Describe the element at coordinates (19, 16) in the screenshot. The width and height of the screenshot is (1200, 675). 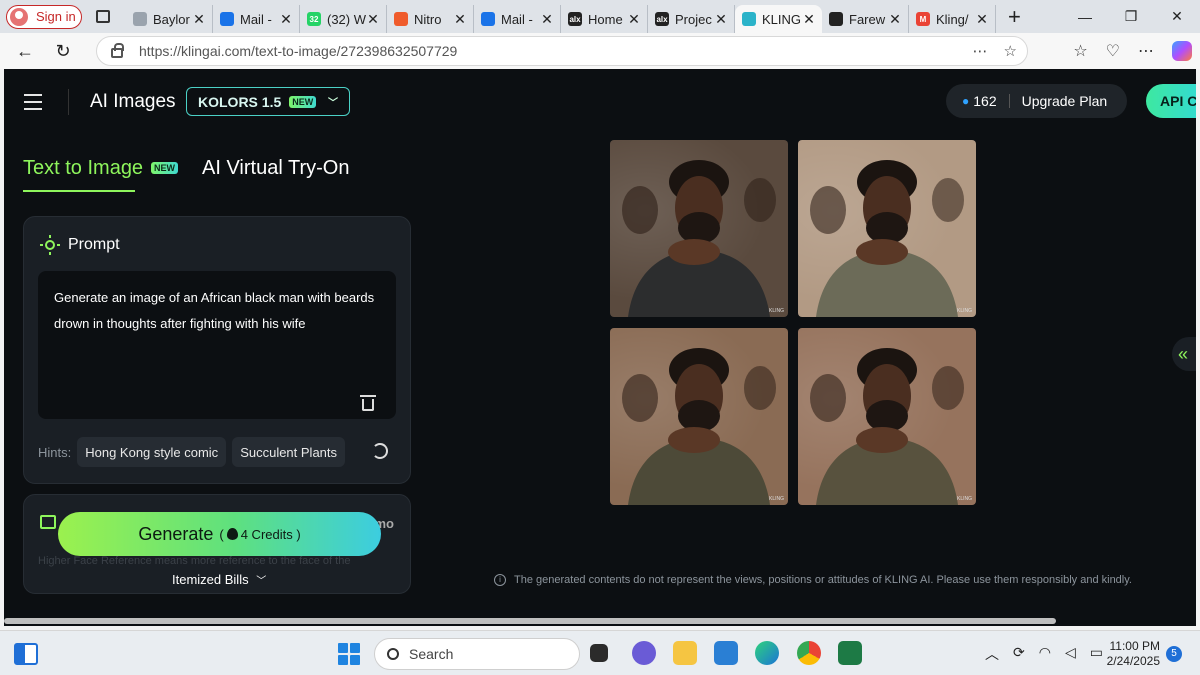
I see `profile-avatar-icon` at that location.